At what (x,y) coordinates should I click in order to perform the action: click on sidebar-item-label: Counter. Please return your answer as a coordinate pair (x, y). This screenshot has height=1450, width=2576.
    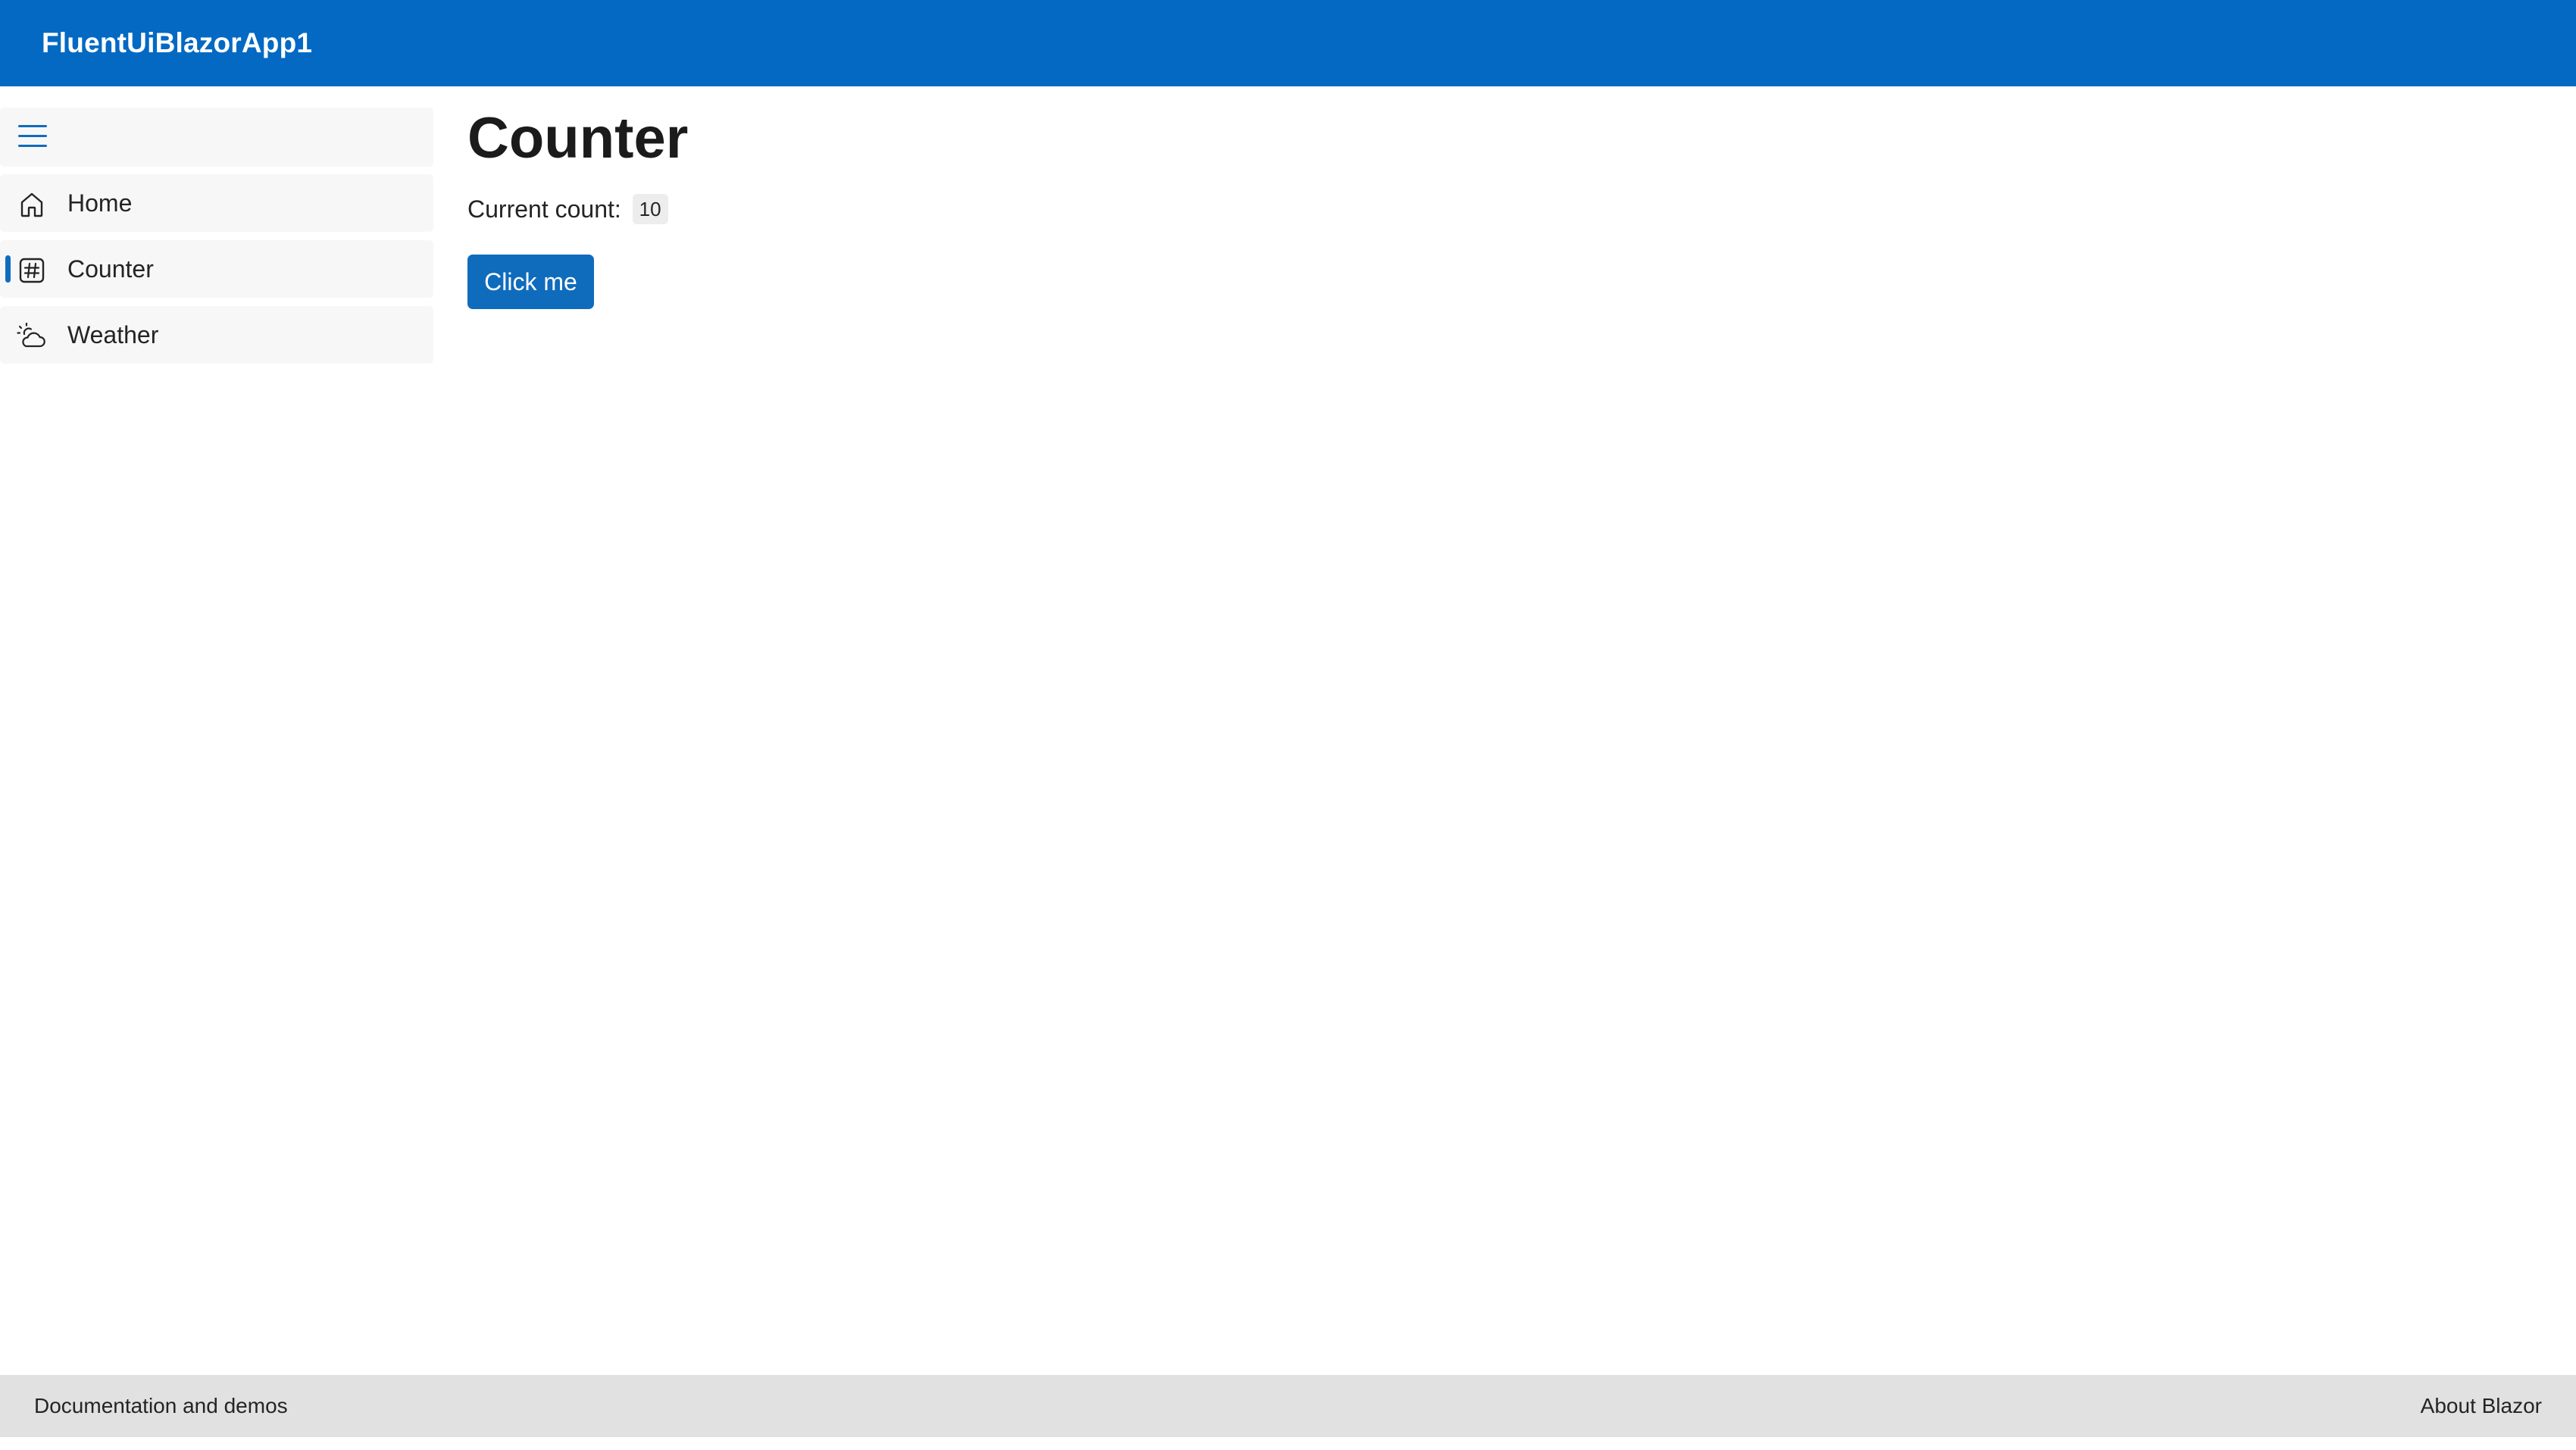
    Looking at the image, I should click on (110, 269).